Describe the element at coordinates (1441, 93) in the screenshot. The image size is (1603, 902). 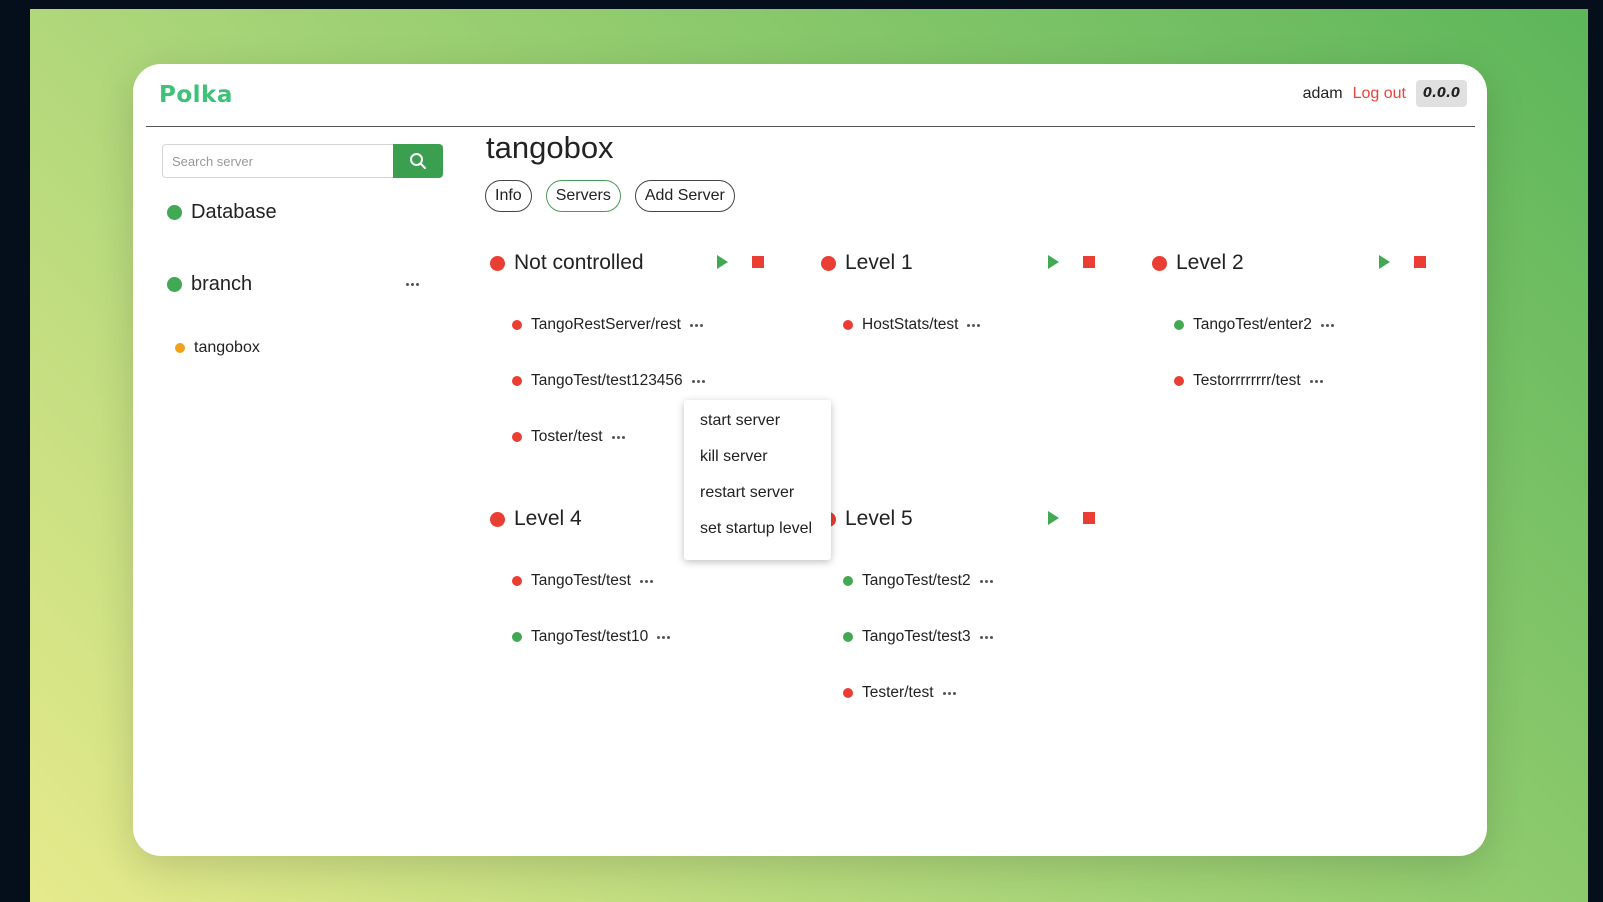
I see `version-badge: 0.0.0` at that location.